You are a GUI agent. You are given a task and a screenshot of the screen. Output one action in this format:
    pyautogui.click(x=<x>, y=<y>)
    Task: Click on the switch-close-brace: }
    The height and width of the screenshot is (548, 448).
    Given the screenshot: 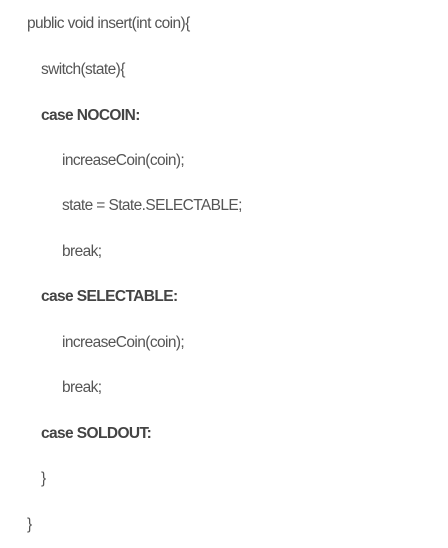 What is the action you would take?
    pyautogui.click(x=43, y=478)
    